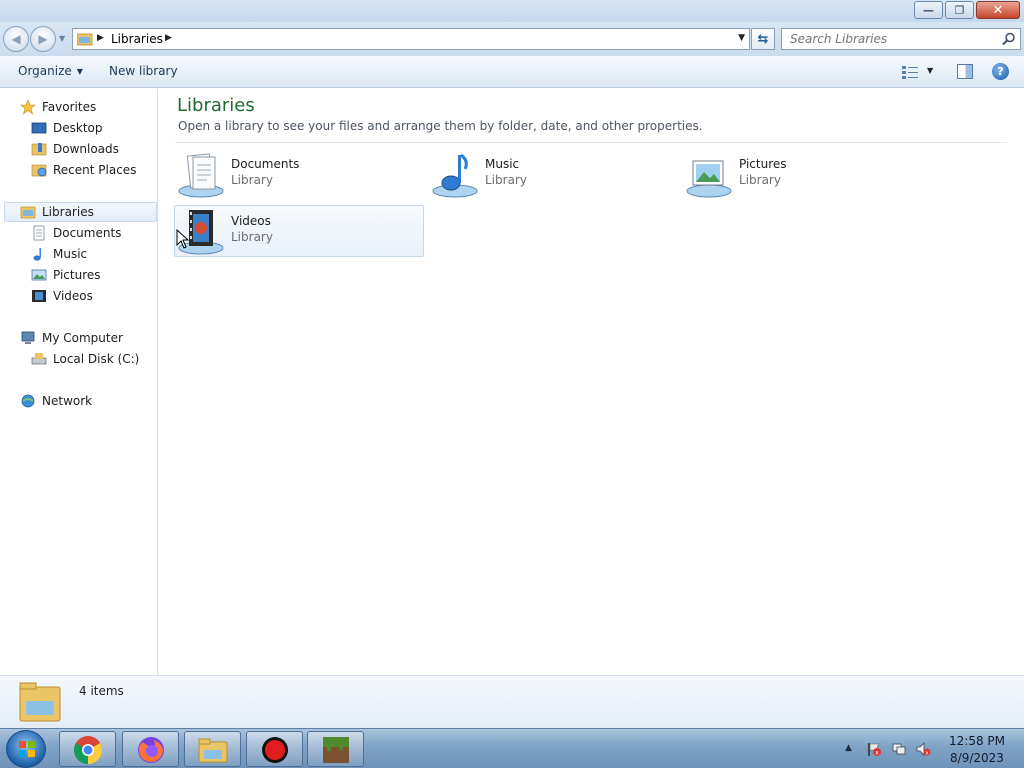 The height and width of the screenshot is (768, 1024). What do you see at coordinates (143, 71) in the screenshot?
I see `new-library-button: New library` at bounding box center [143, 71].